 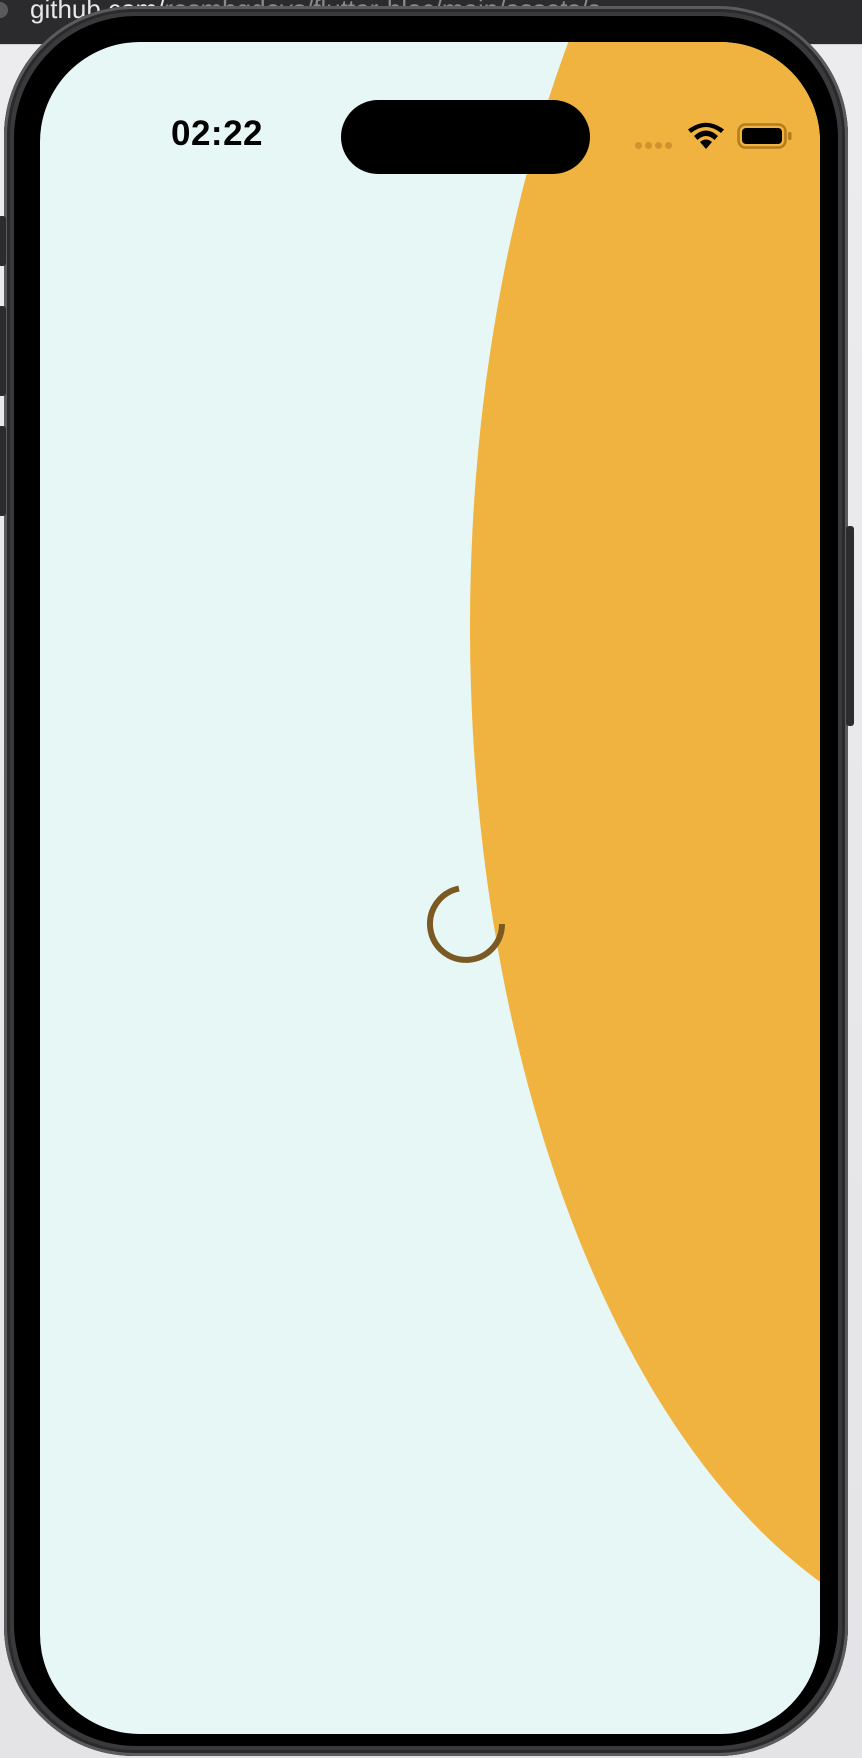 What do you see at coordinates (655, 146) in the screenshot?
I see `cellular-signal-icon` at bounding box center [655, 146].